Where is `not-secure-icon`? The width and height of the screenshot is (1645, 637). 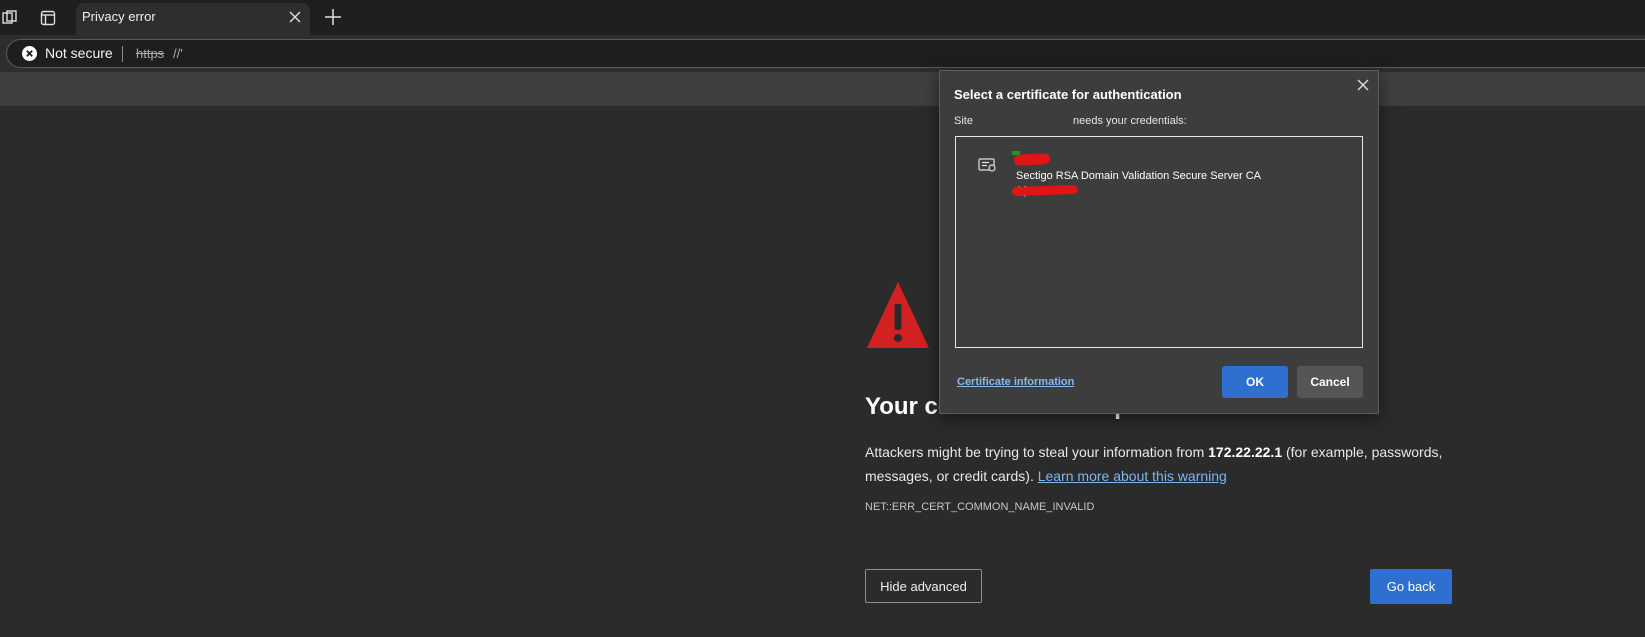 not-secure-icon is located at coordinates (29, 53).